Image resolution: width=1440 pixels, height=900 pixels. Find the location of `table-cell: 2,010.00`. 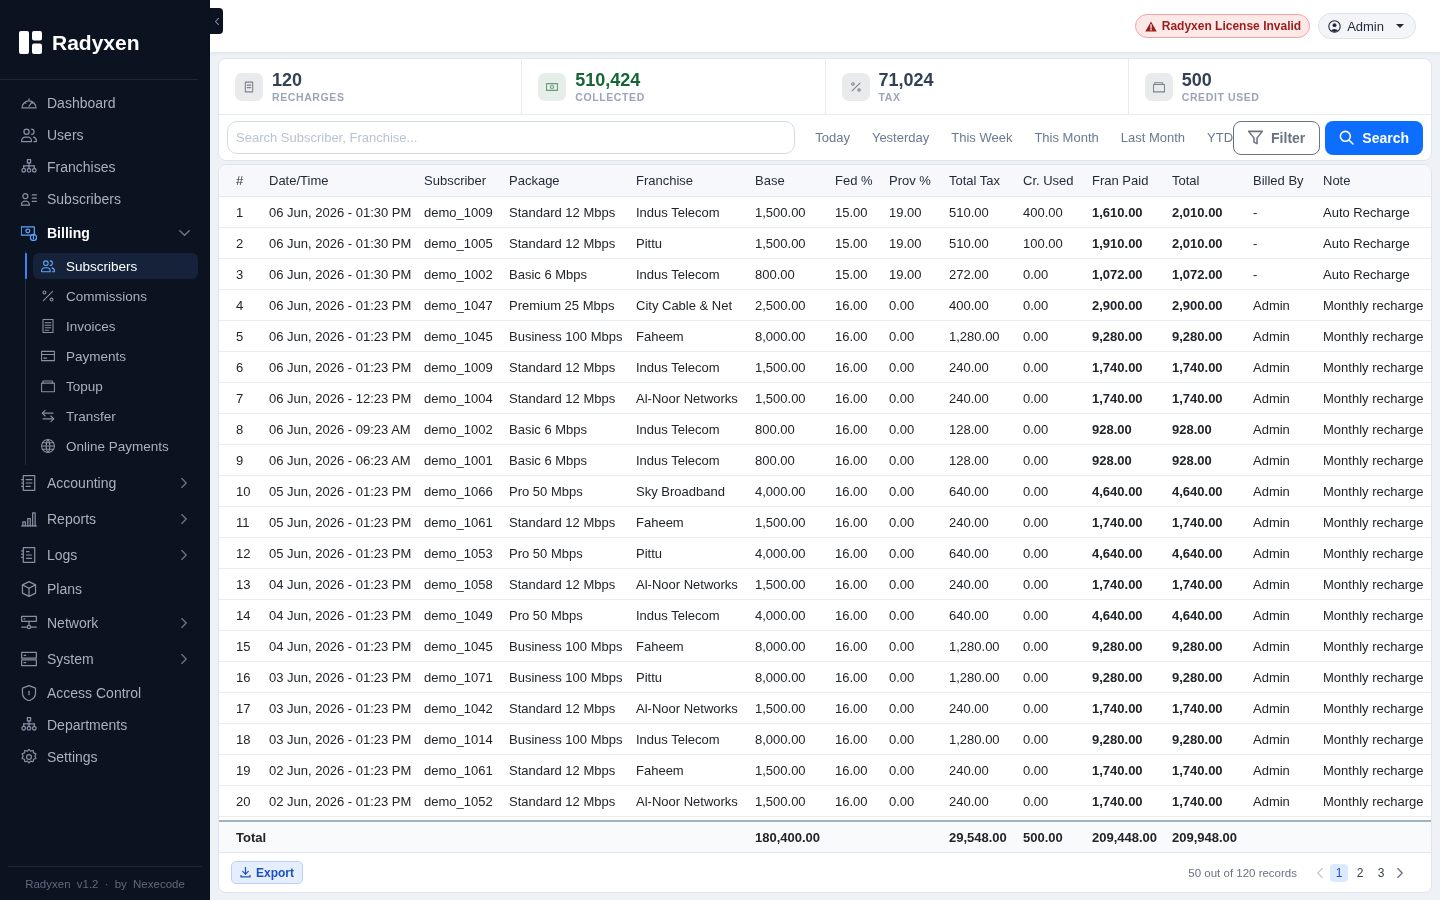

table-cell: 2,010.00 is located at coordinates (1202, 243).